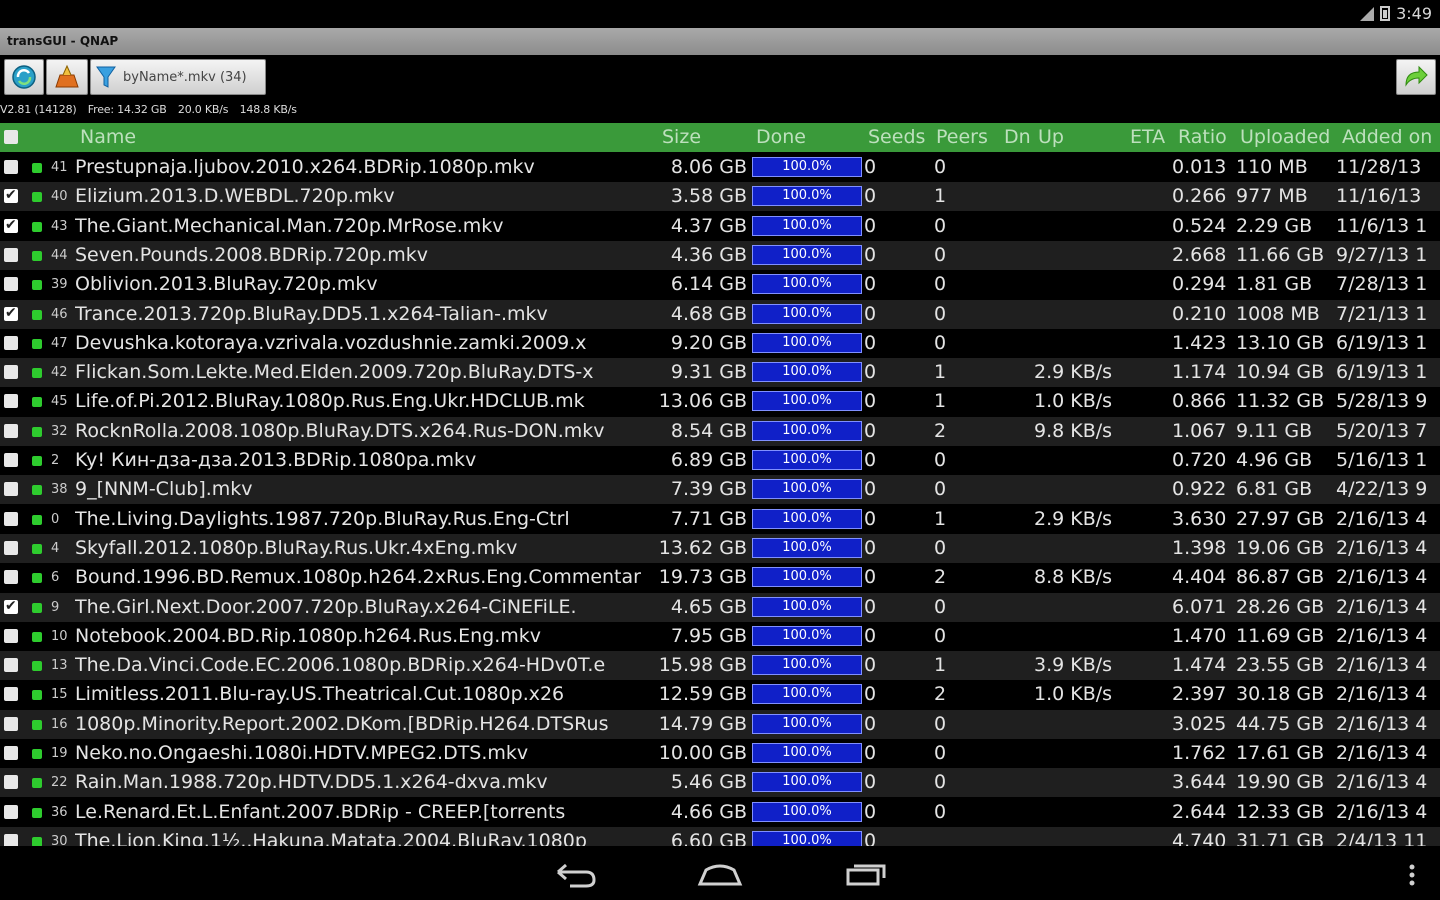 The image size is (1440, 900). Describe the element at coordinates (866, 875) in the screenshot. I see `recent-apps-icon` at that location.